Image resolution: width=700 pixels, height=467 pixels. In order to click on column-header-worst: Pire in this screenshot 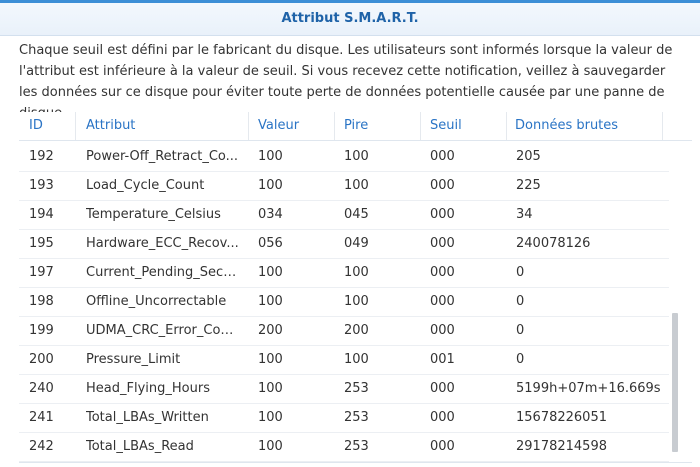, I will do `click(356, 126)`.